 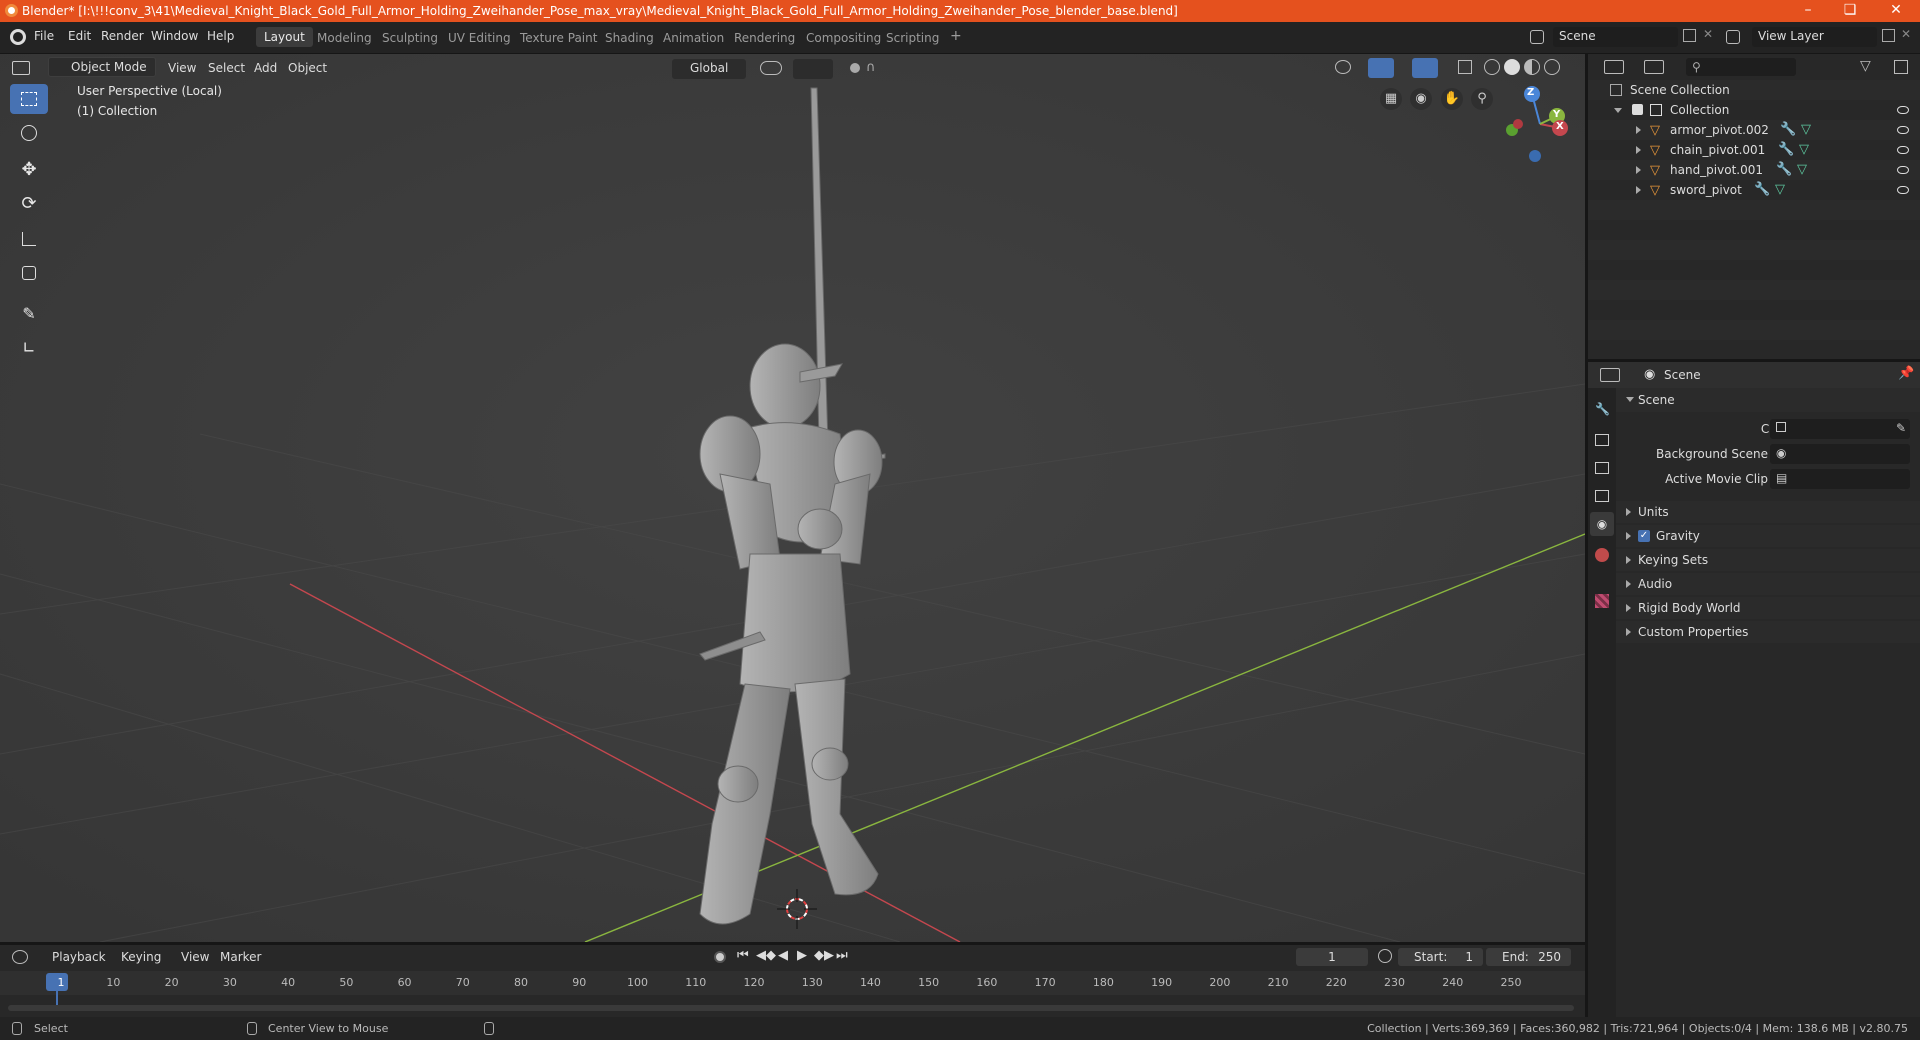 What do you see at coordinates (20, 957) in the screenshot?
I see `timeline-editor-type-icon` at bounding box center [20, 957].